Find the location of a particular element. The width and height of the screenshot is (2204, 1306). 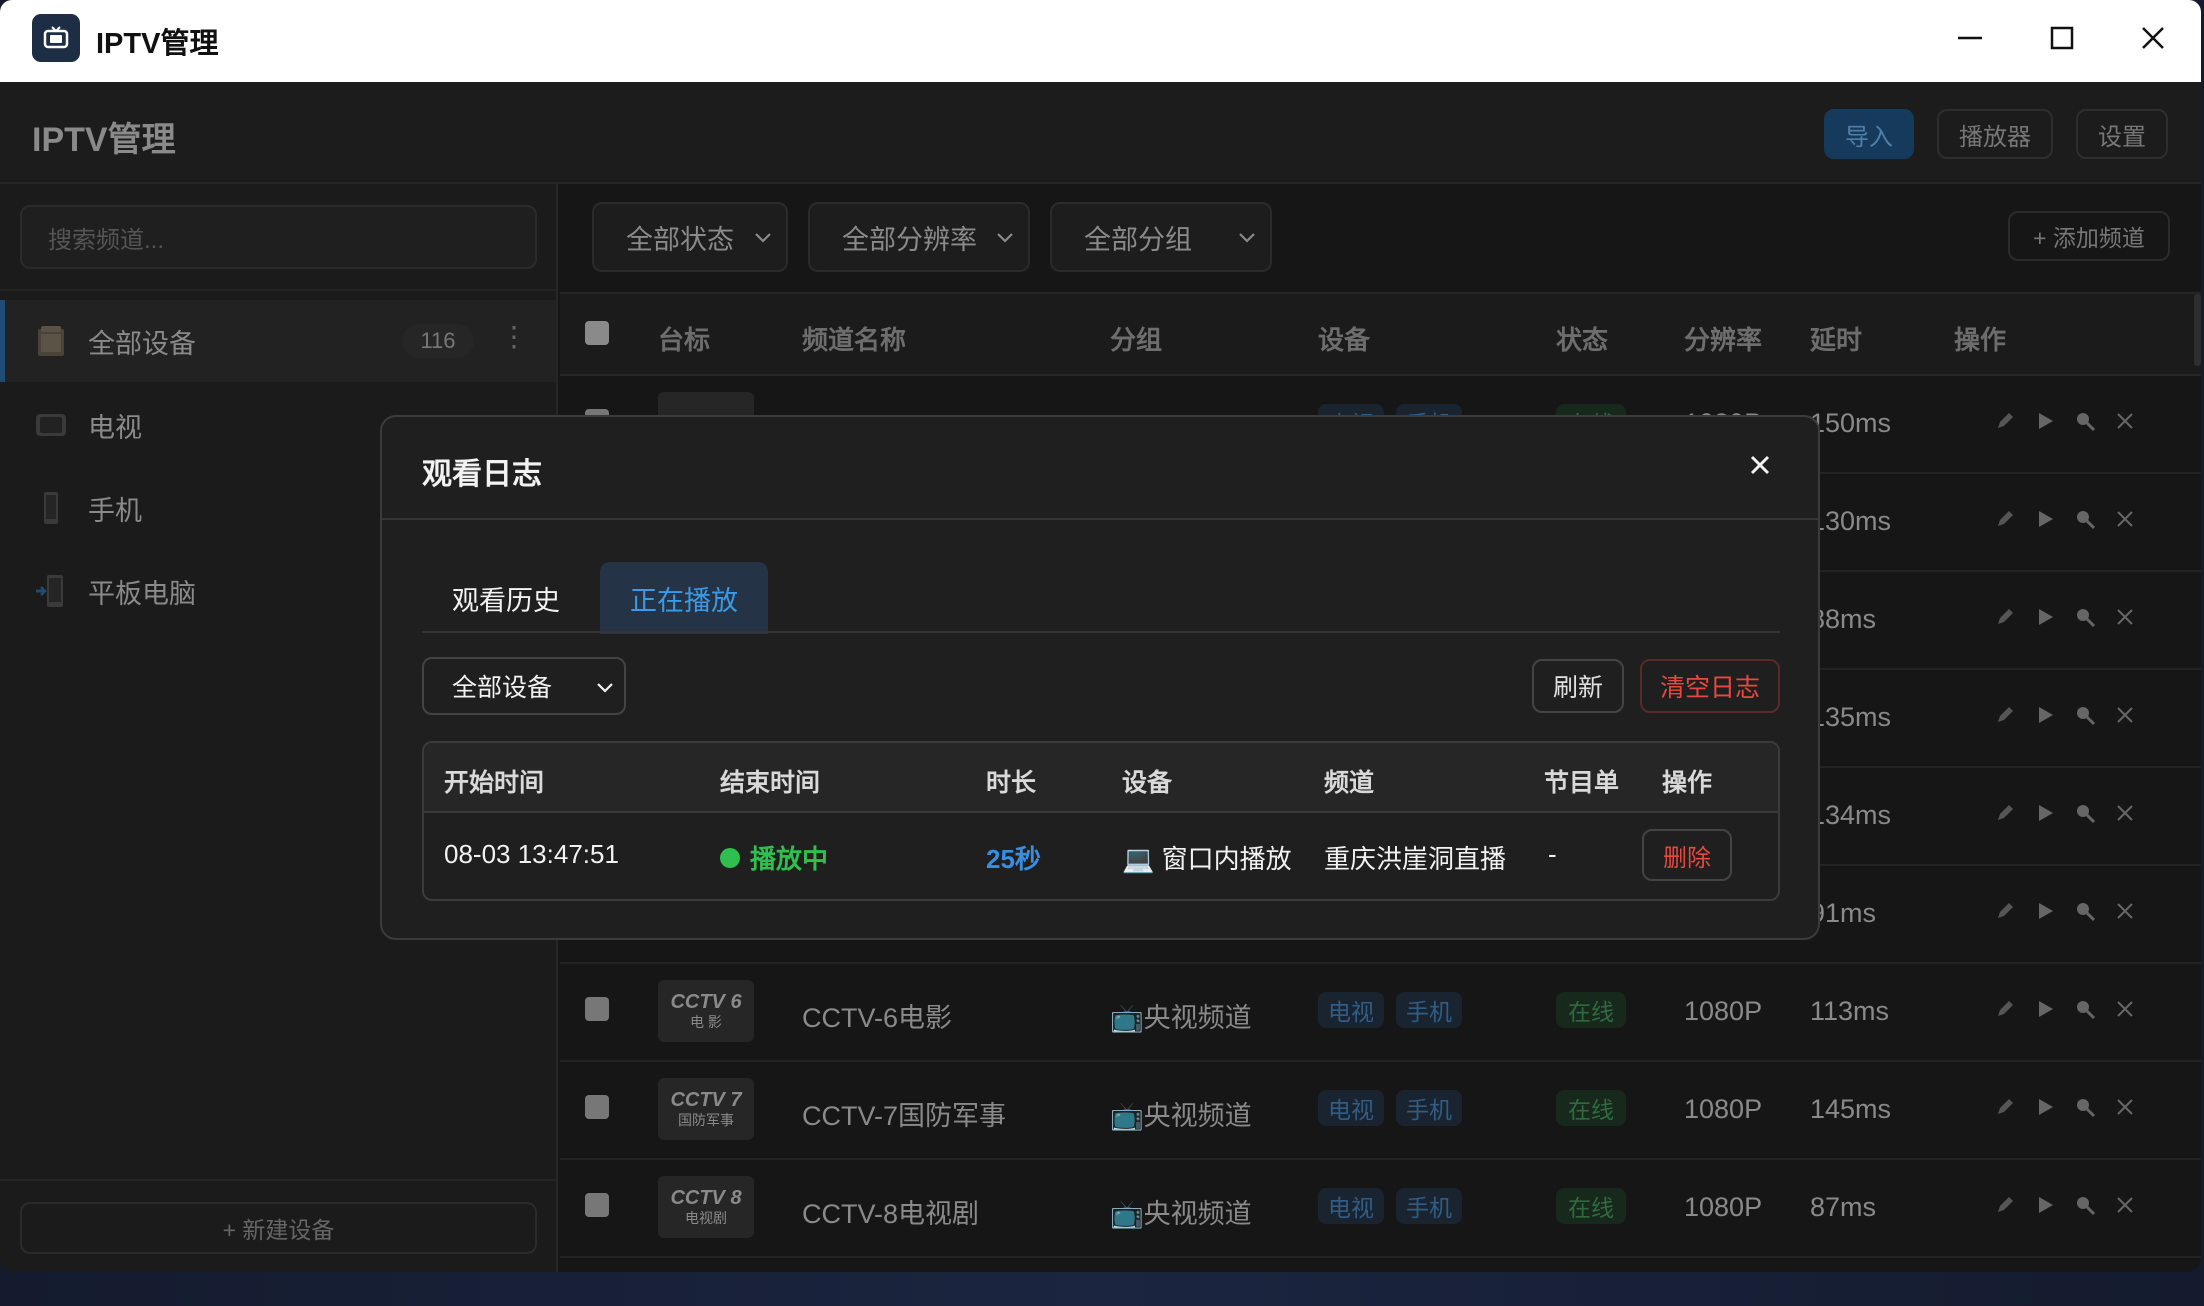

sidebar-item-label: 全部设备 is located at coordinates (142, 343).